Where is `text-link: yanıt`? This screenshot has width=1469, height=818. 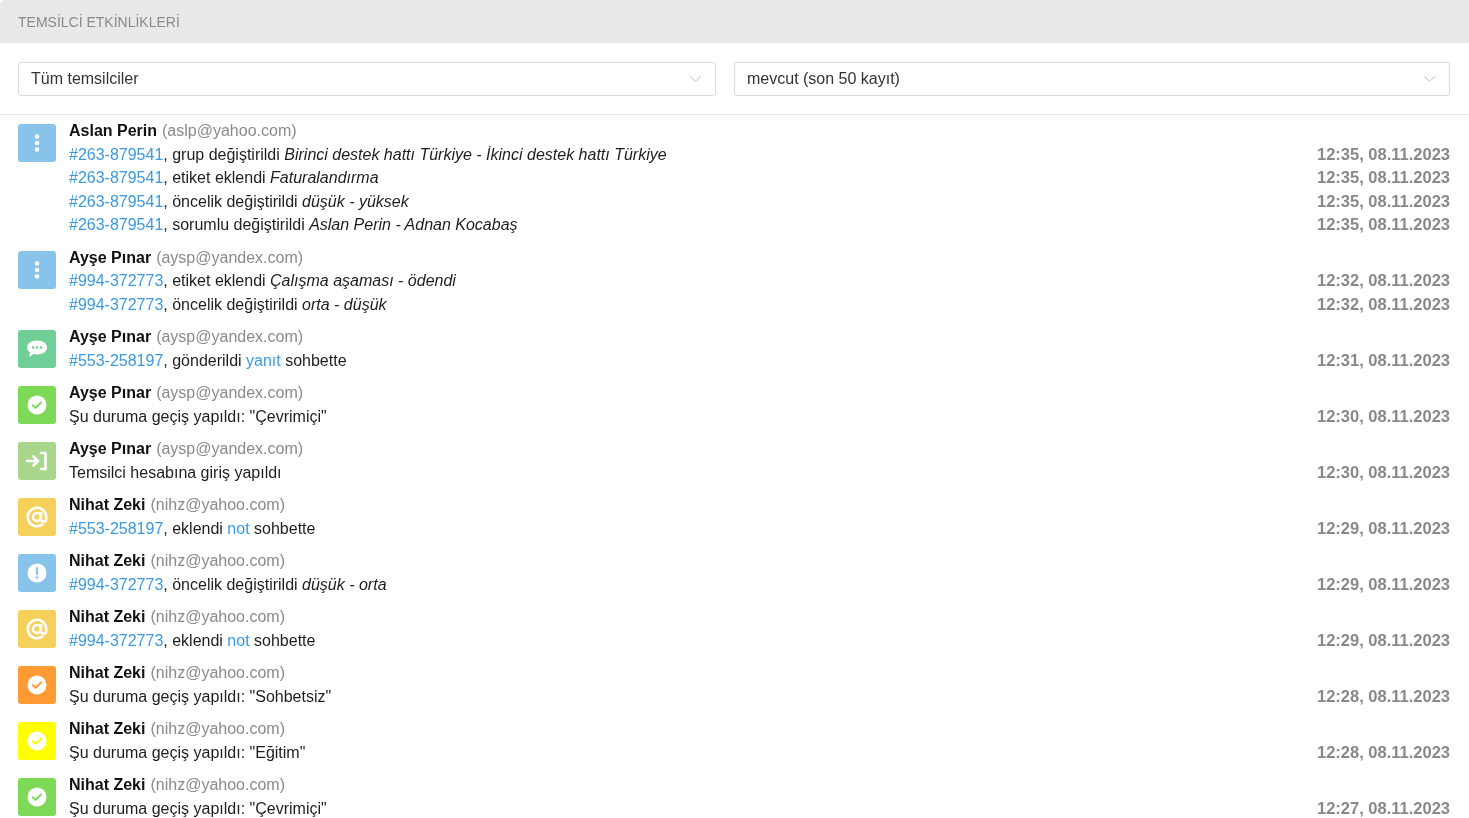 text-link: yanıt is located at coordinates (263, 360).